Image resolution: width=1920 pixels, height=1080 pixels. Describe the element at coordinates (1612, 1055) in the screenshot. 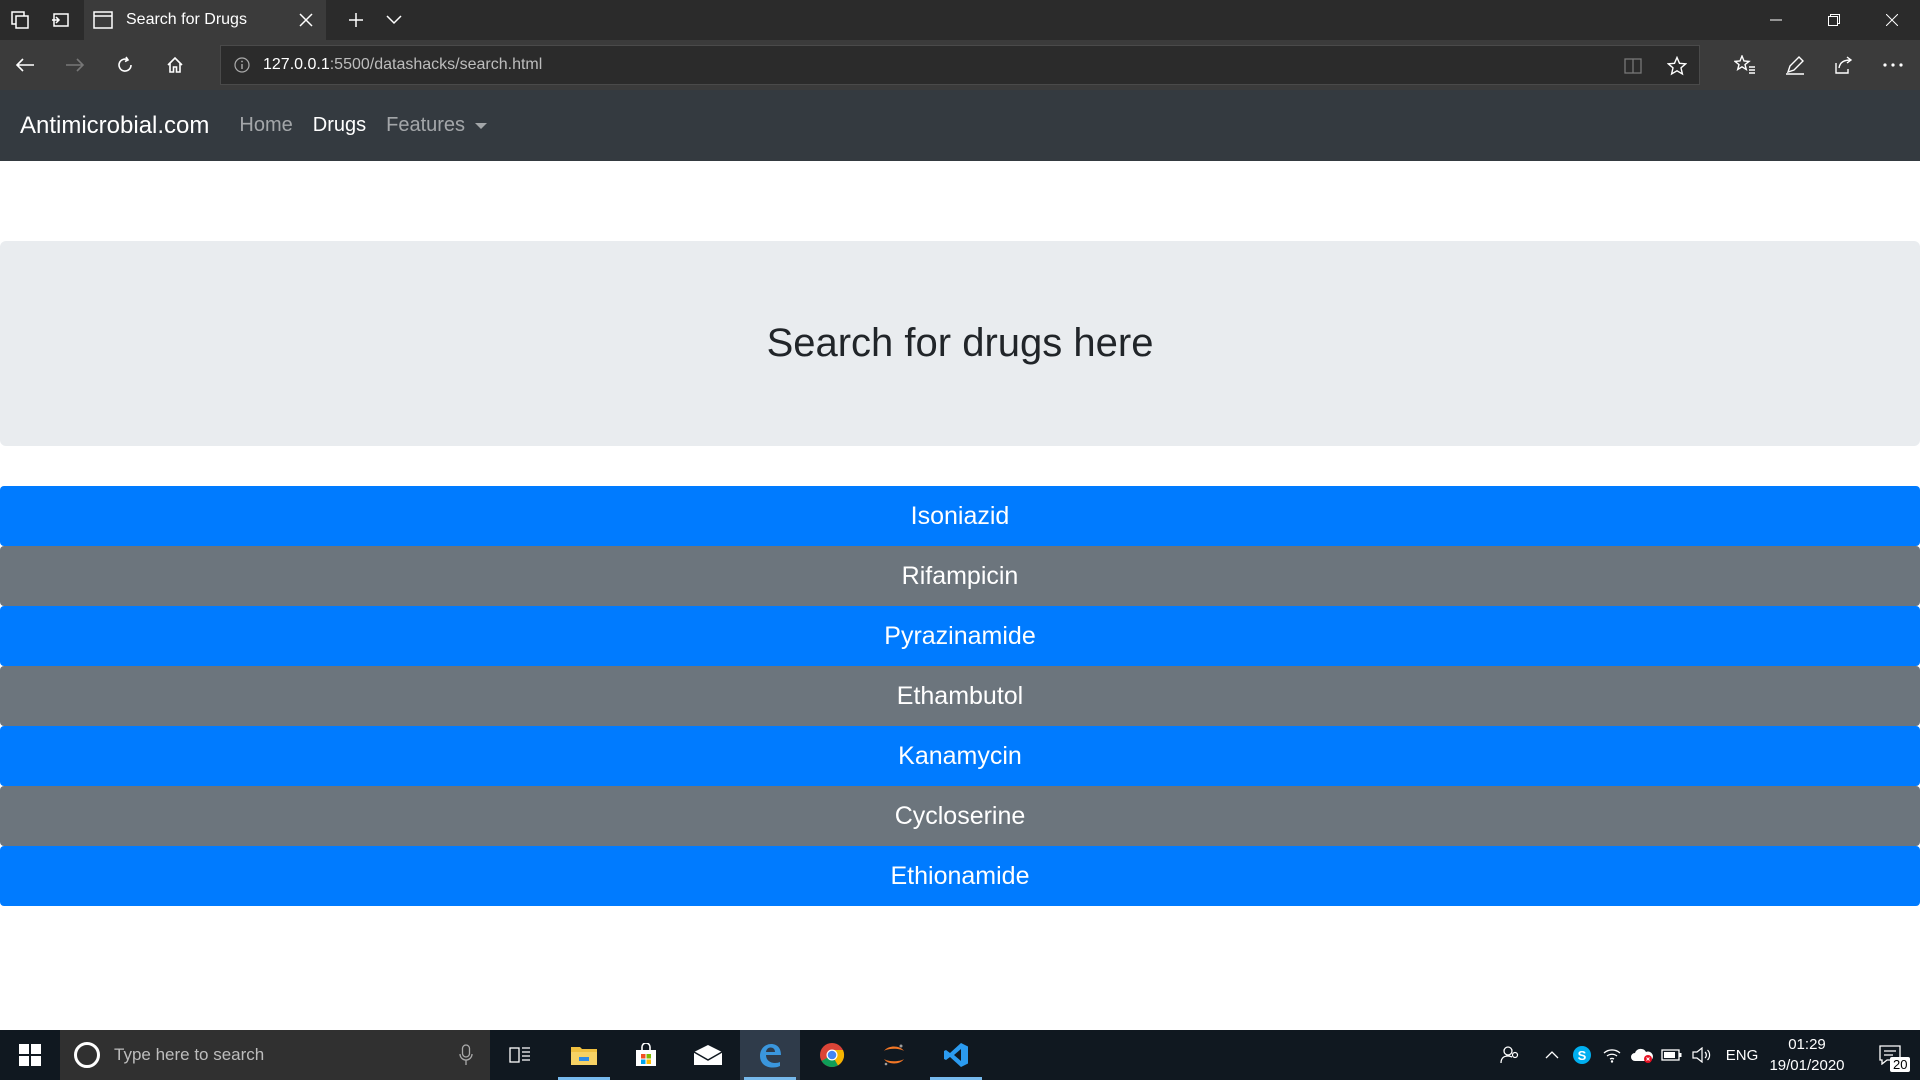

I see `wifi-icon` at that location.